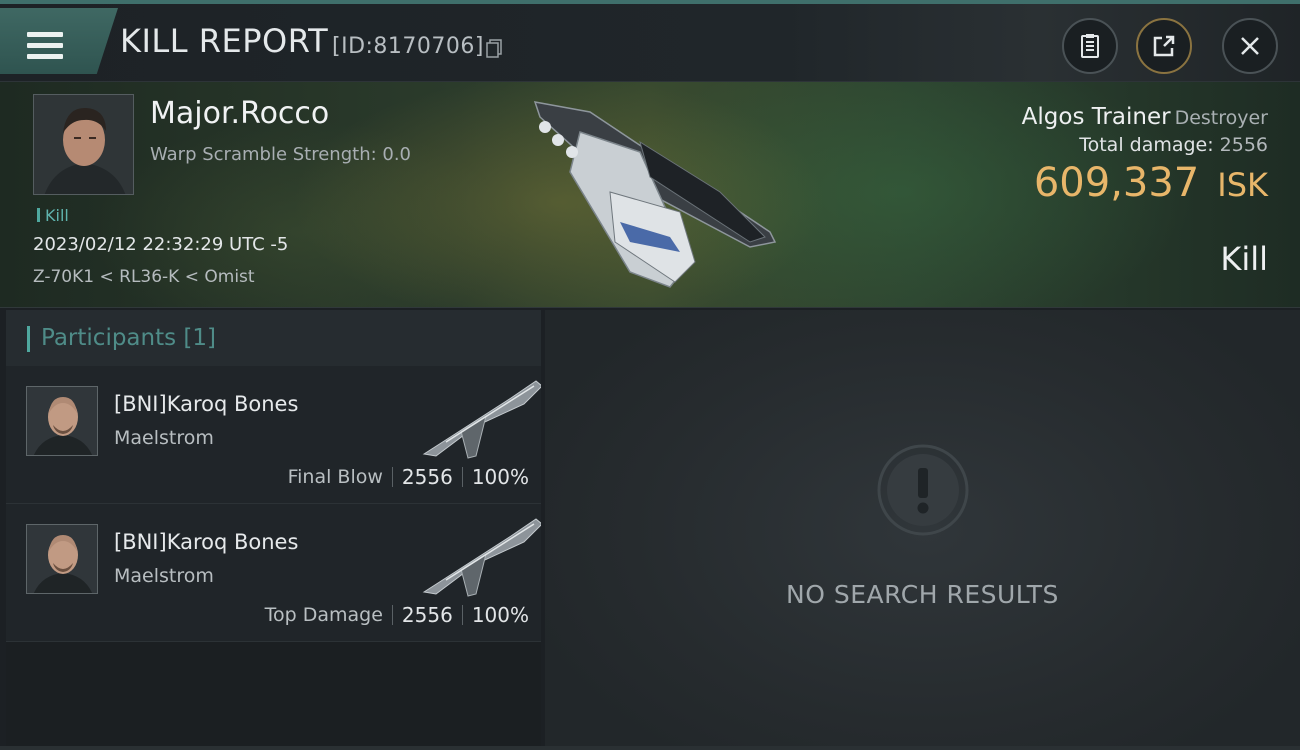  I want to click on participant-stats: Final Blow 2556 100%, so click(408, 477).